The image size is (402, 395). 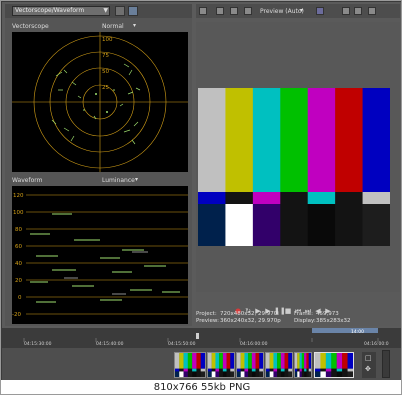 I want to click on grid-icon, so click(x=372, y=11).